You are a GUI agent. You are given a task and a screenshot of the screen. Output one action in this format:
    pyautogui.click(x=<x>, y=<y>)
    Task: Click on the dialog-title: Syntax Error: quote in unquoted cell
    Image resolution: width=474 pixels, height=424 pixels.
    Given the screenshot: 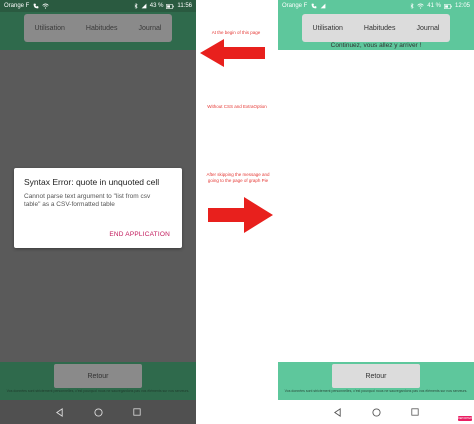 What is the action you would take?
    pyautogui.click(x=92, y=182)
    